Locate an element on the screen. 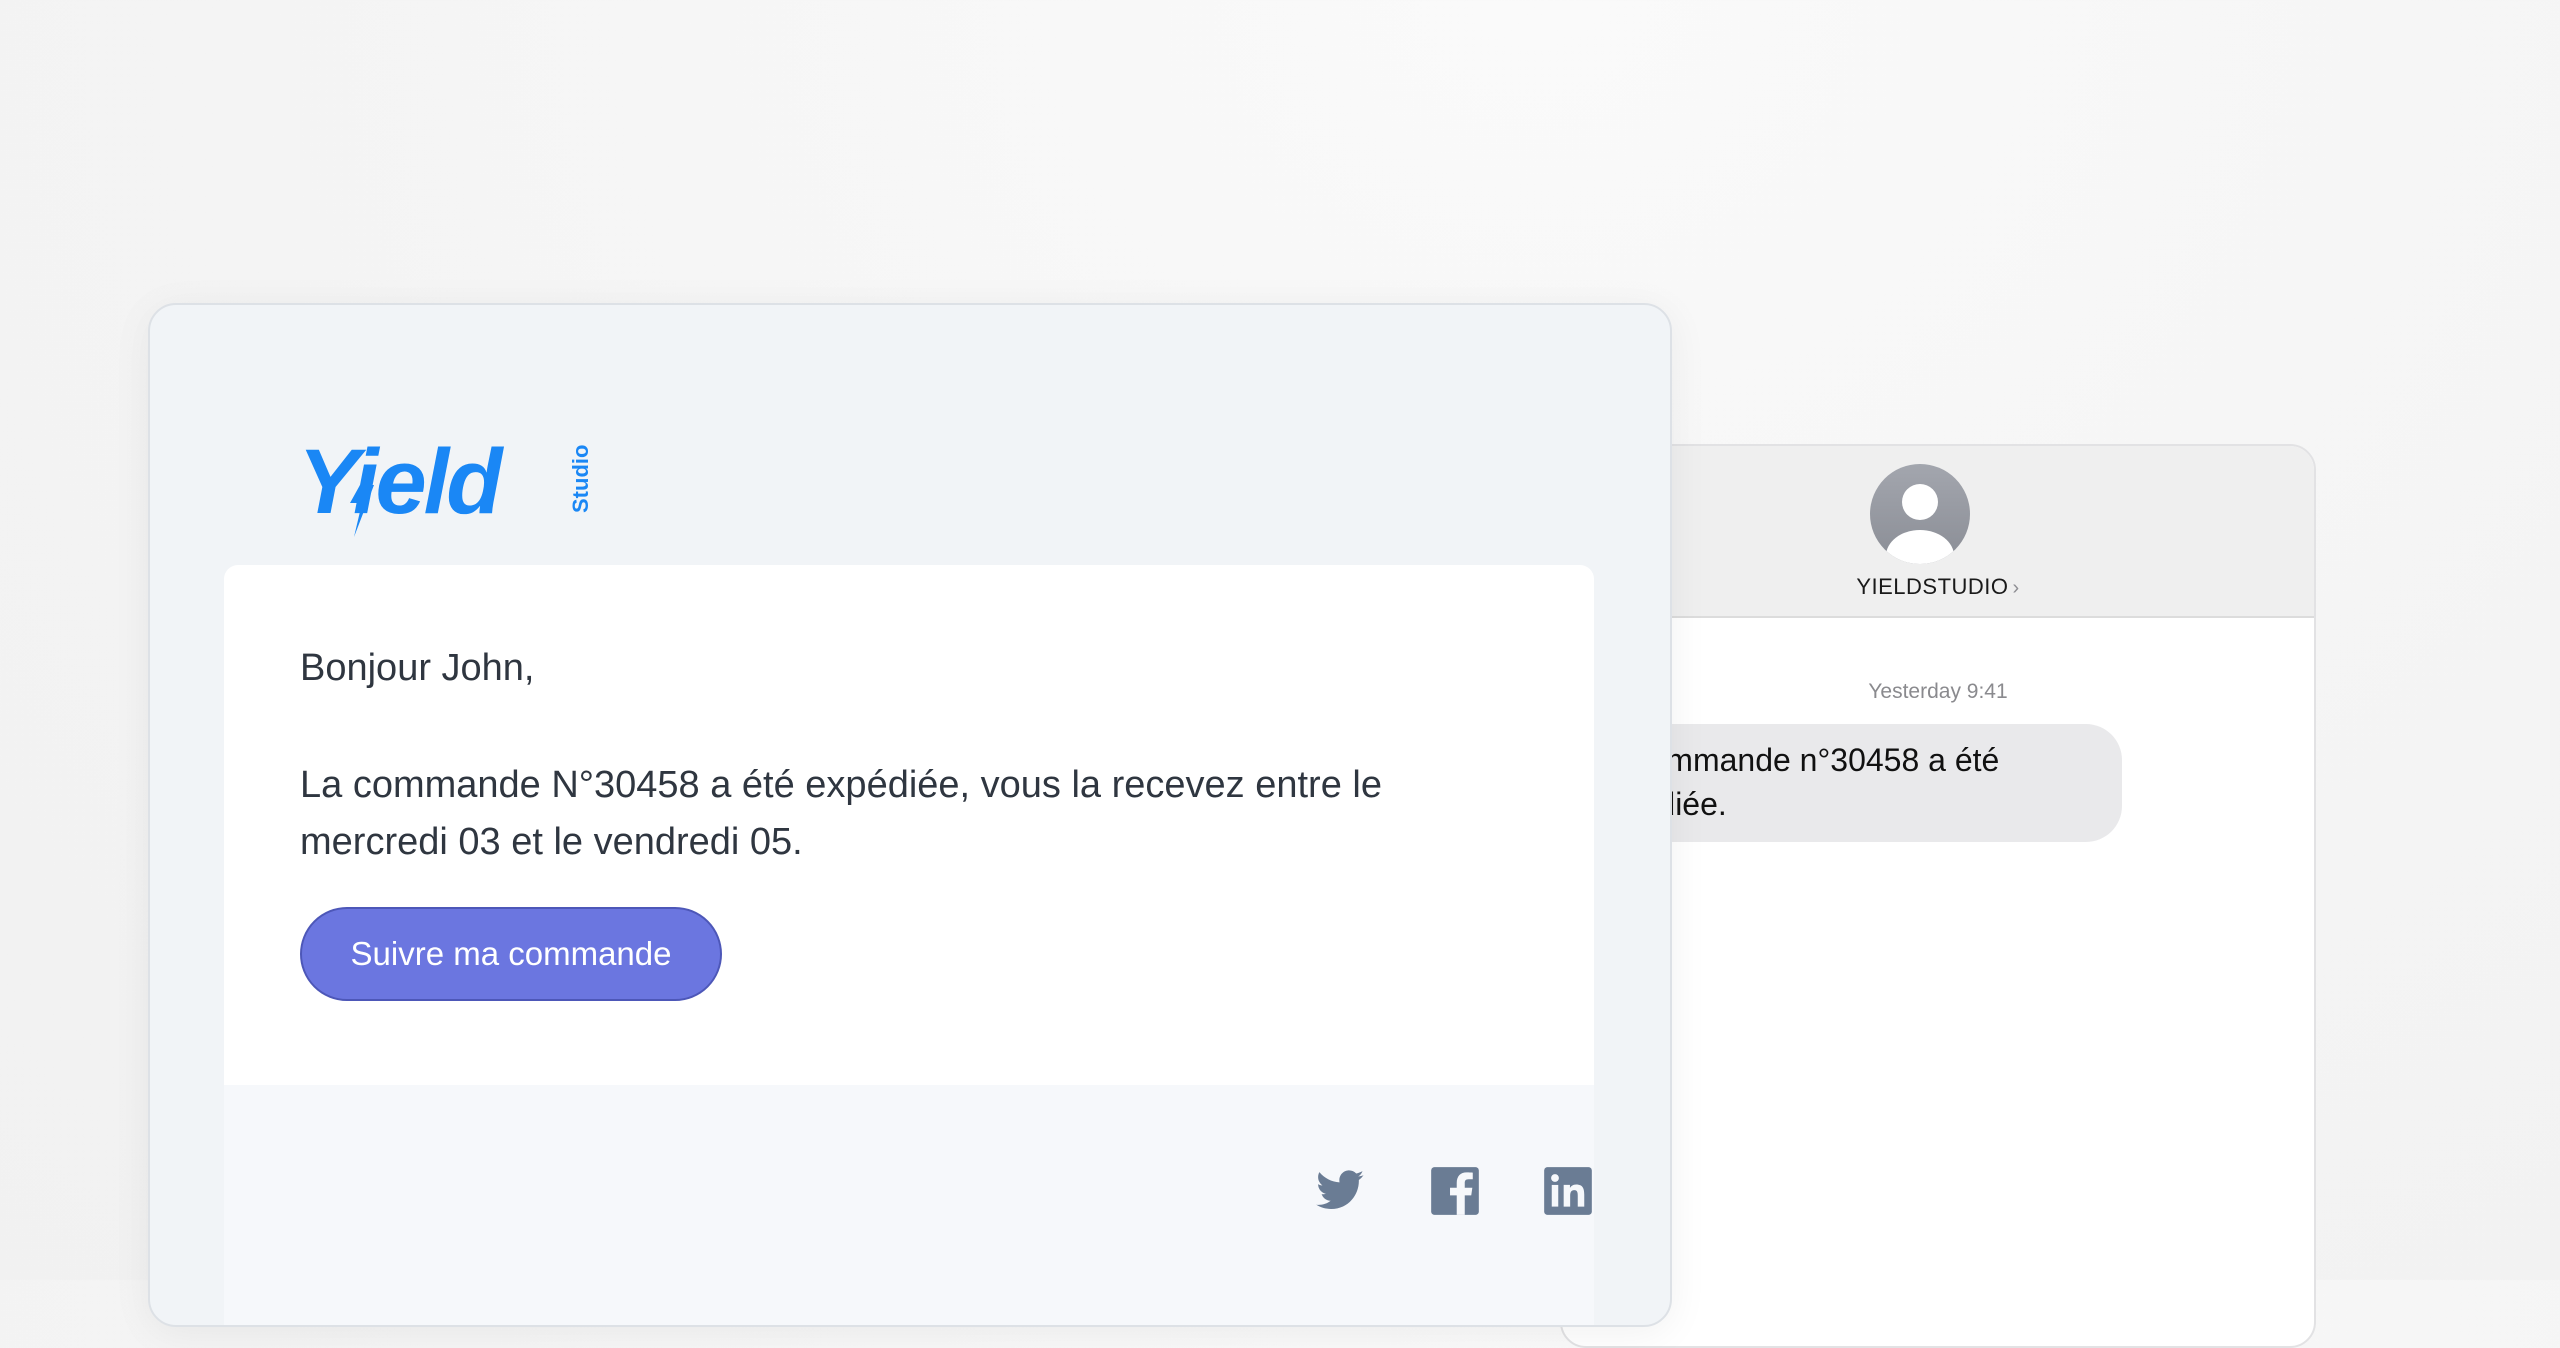 The width and height of the screenshot is (2560, 1348). sms-header: YIELDSTUDIO › is located at coordinates (1938, 532).